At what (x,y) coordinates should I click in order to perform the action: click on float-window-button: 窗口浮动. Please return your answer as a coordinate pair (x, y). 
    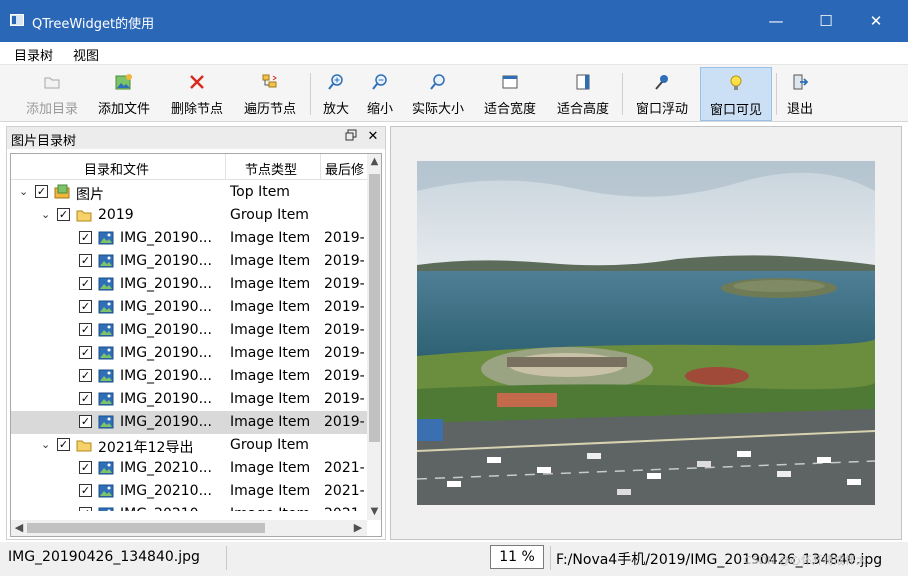
    Looking at the image, I should click on (662, 94).